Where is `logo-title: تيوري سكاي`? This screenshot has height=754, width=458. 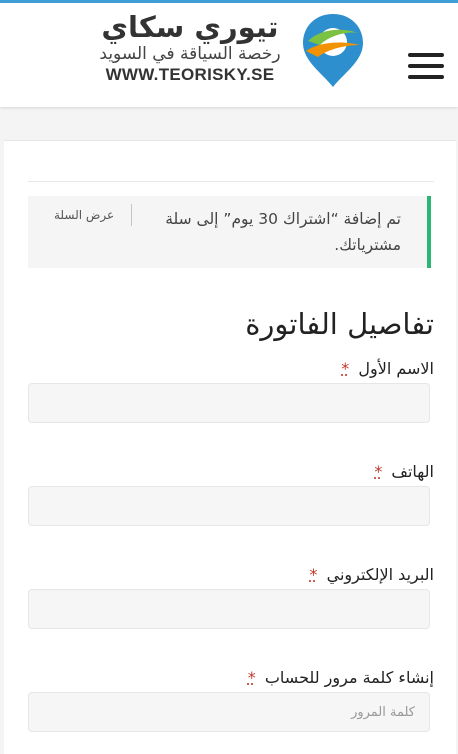 logo-title: تيوري سكاي is located at coordinates (190, 27).